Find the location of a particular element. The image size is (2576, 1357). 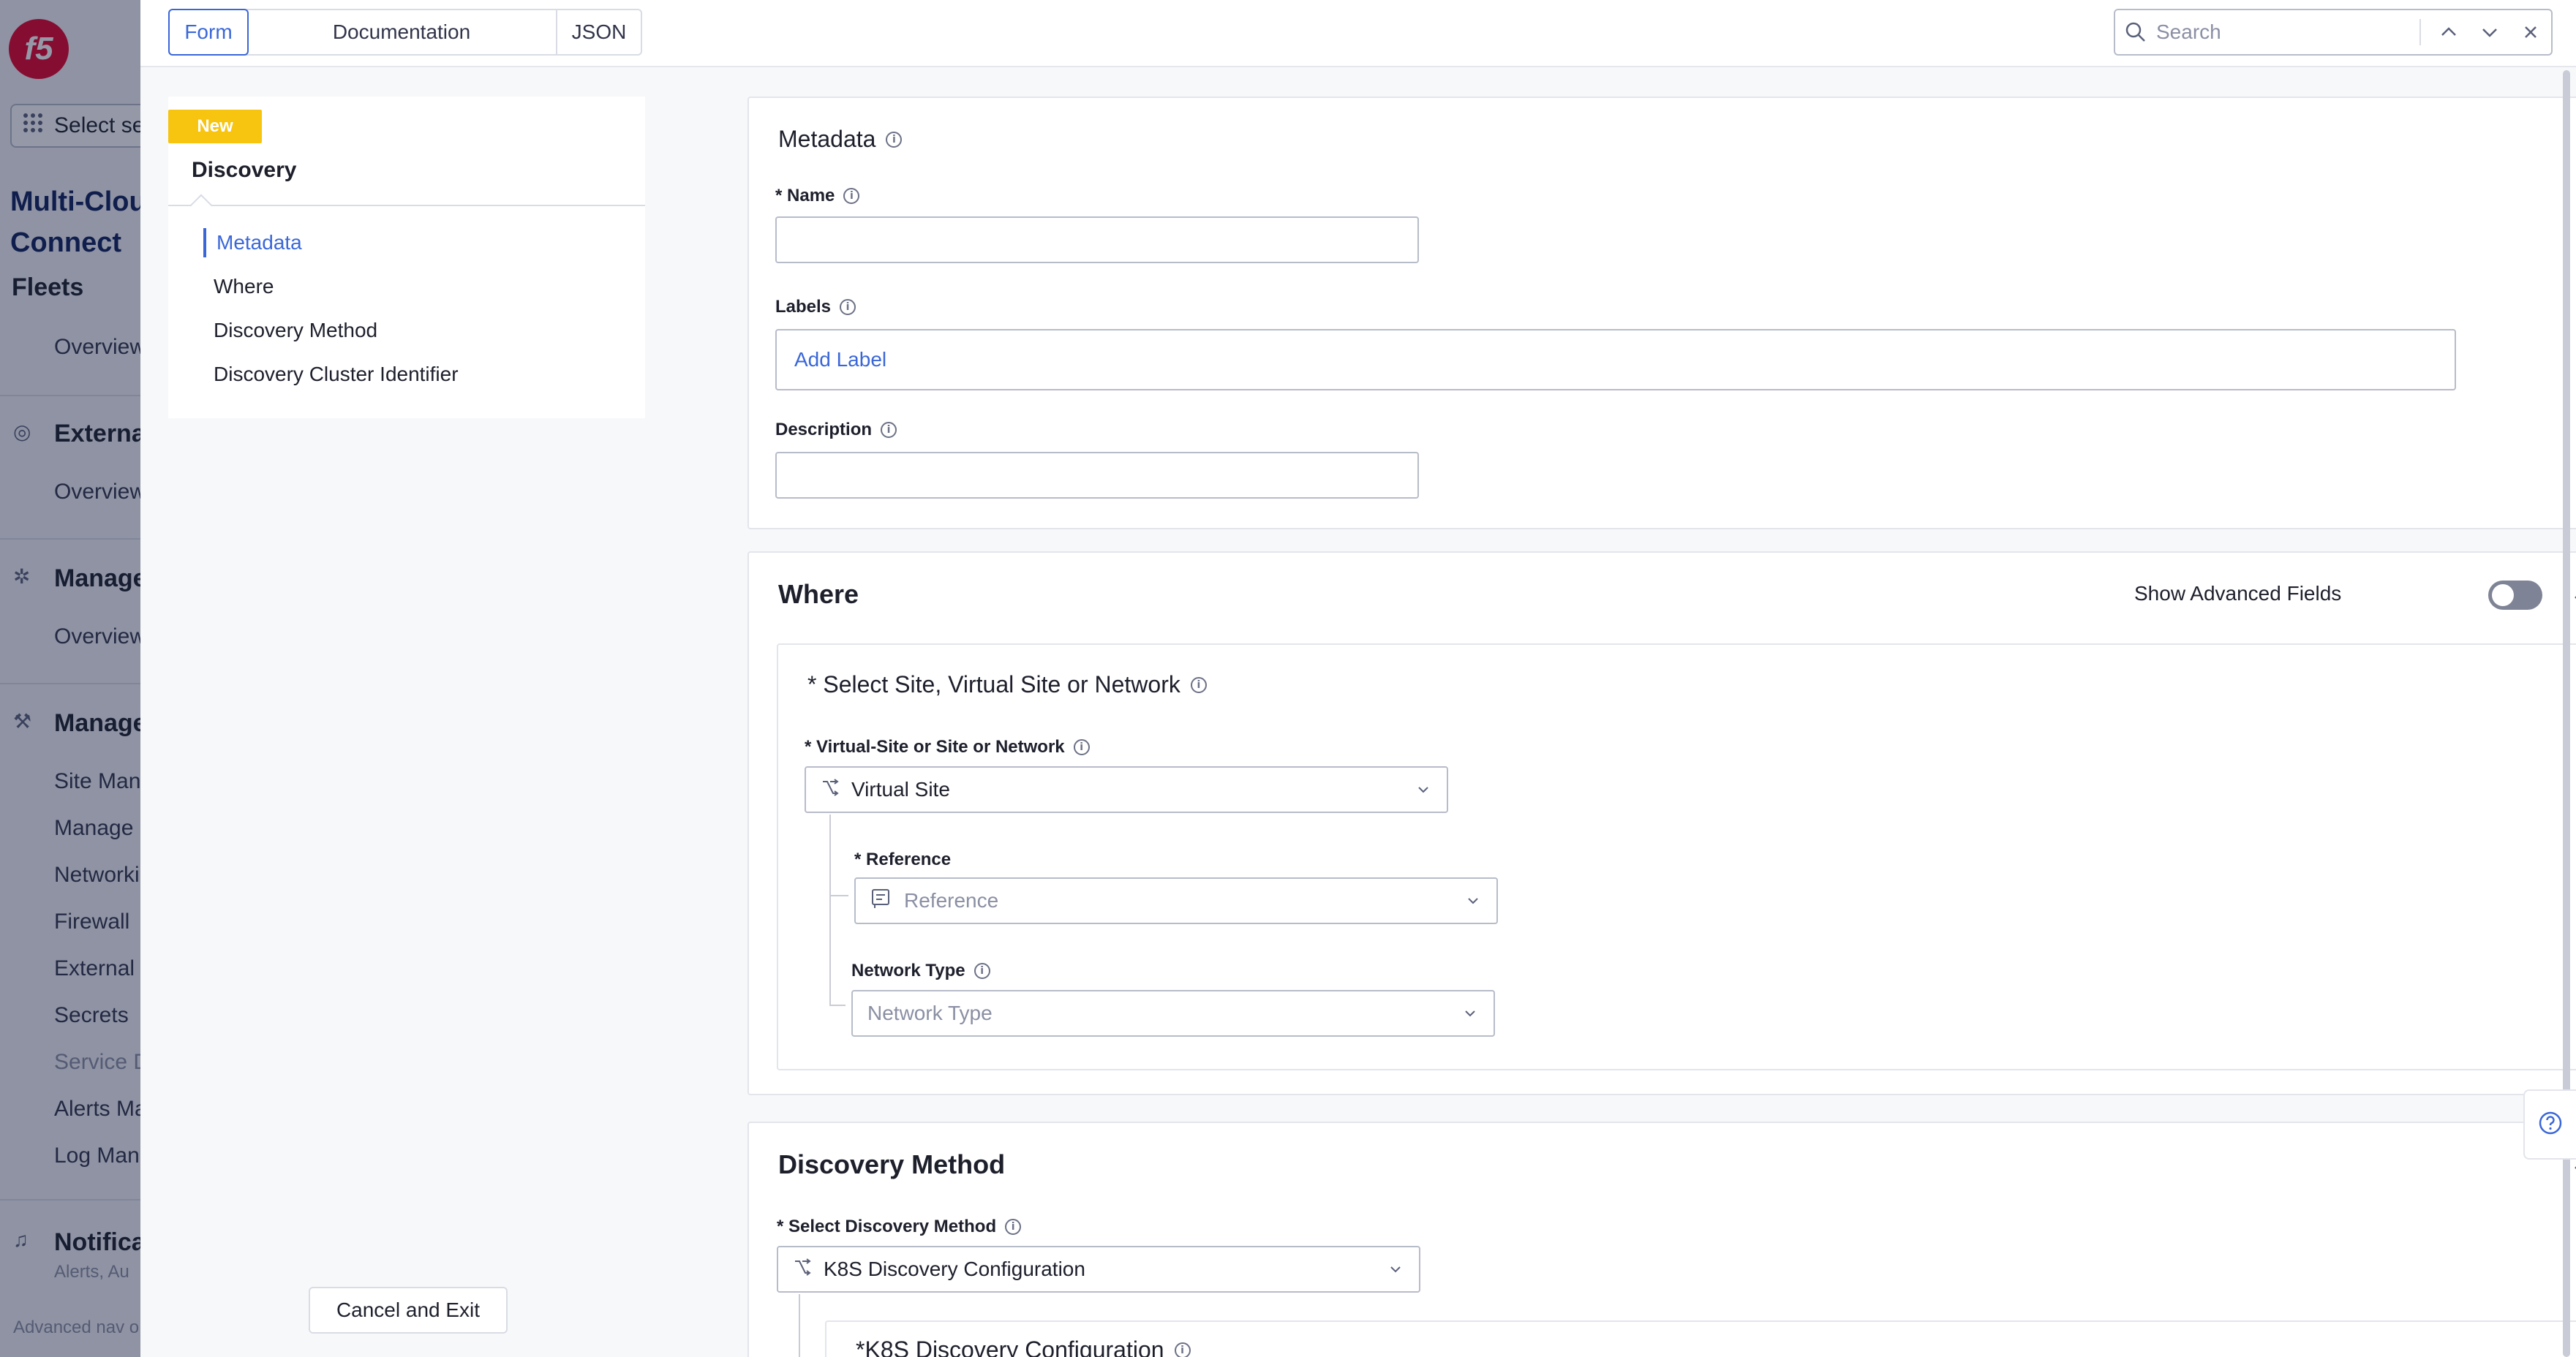

k8s-discovery-config-subsection: *K8S Discovery Configuration i is located at coordinates (1700, 1338).